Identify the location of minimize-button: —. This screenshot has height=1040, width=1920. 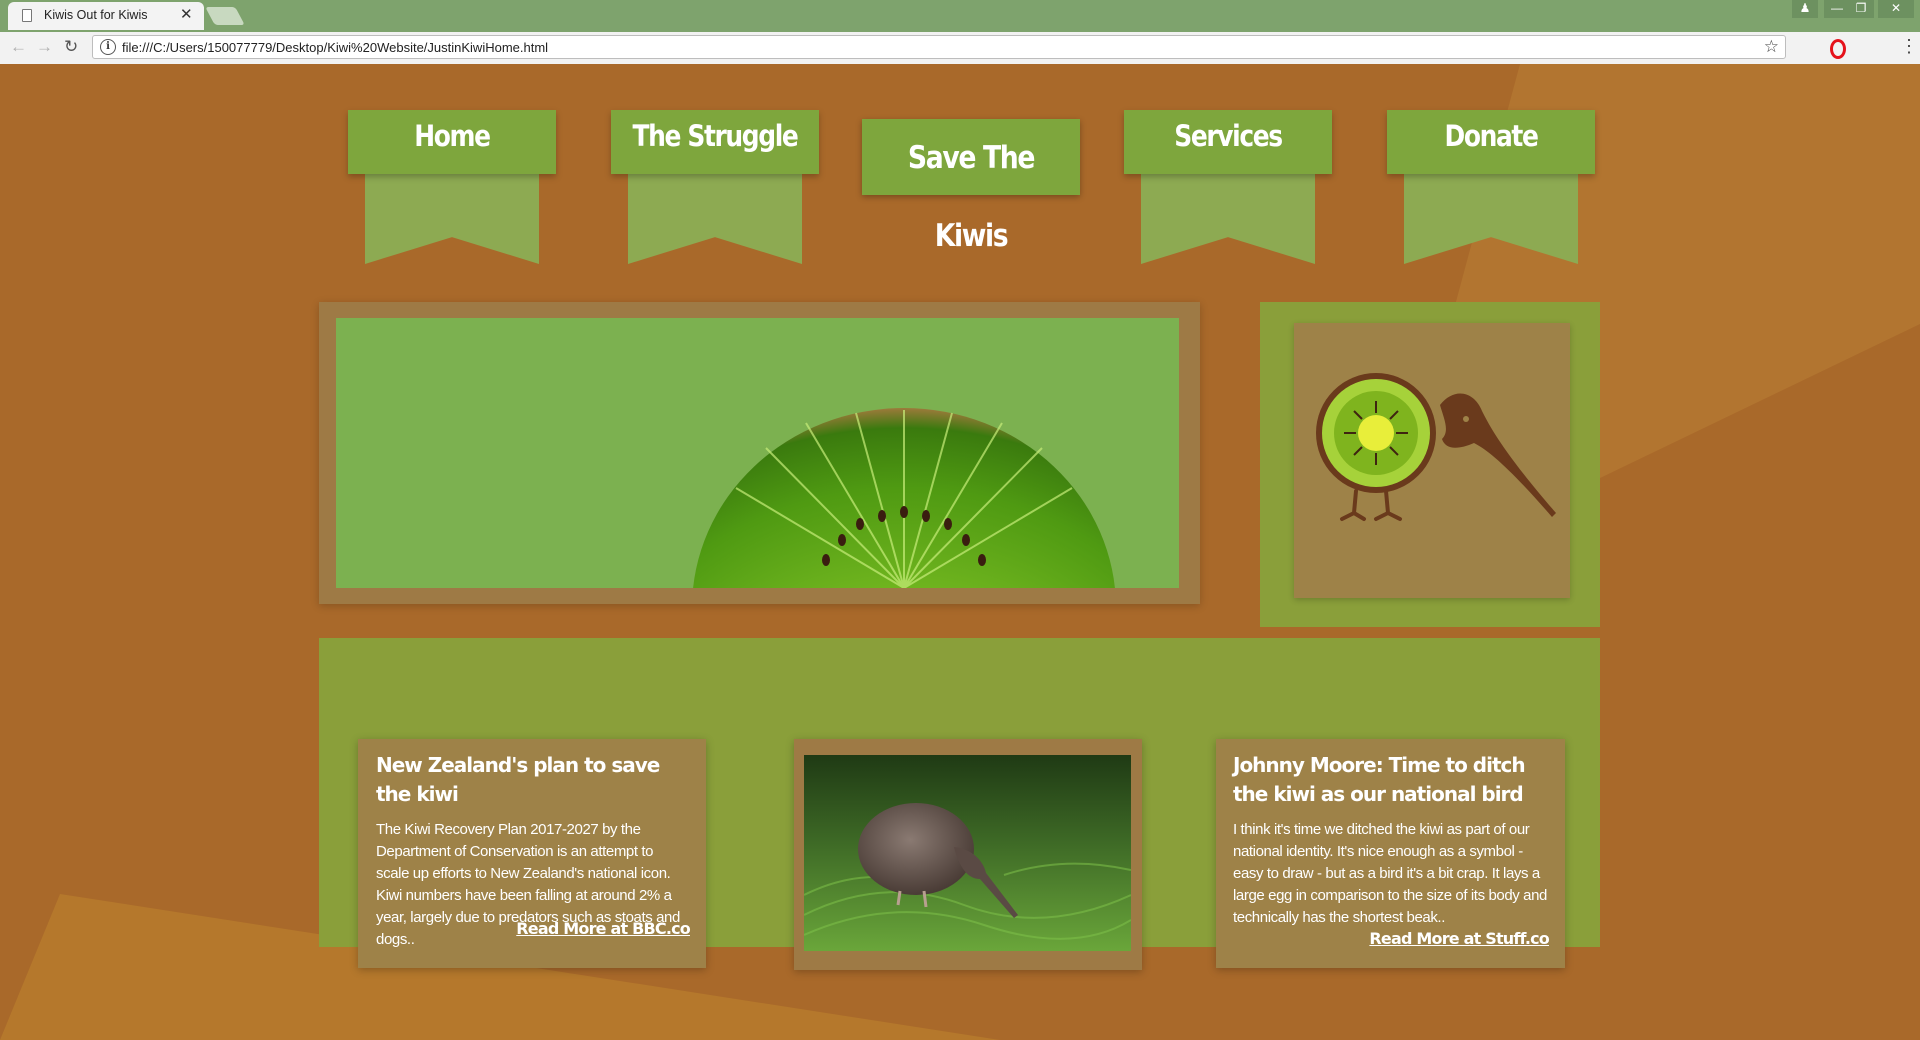
(1837, 9).